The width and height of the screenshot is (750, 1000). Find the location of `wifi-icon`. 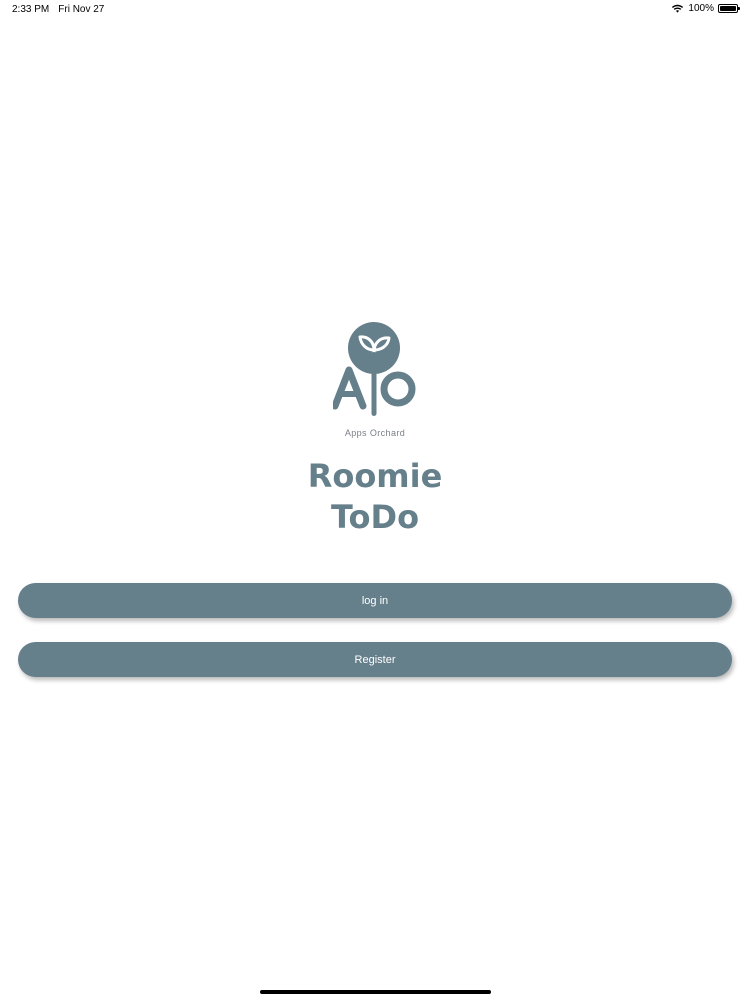

wifi-icon is located at coordinates (678, 8).